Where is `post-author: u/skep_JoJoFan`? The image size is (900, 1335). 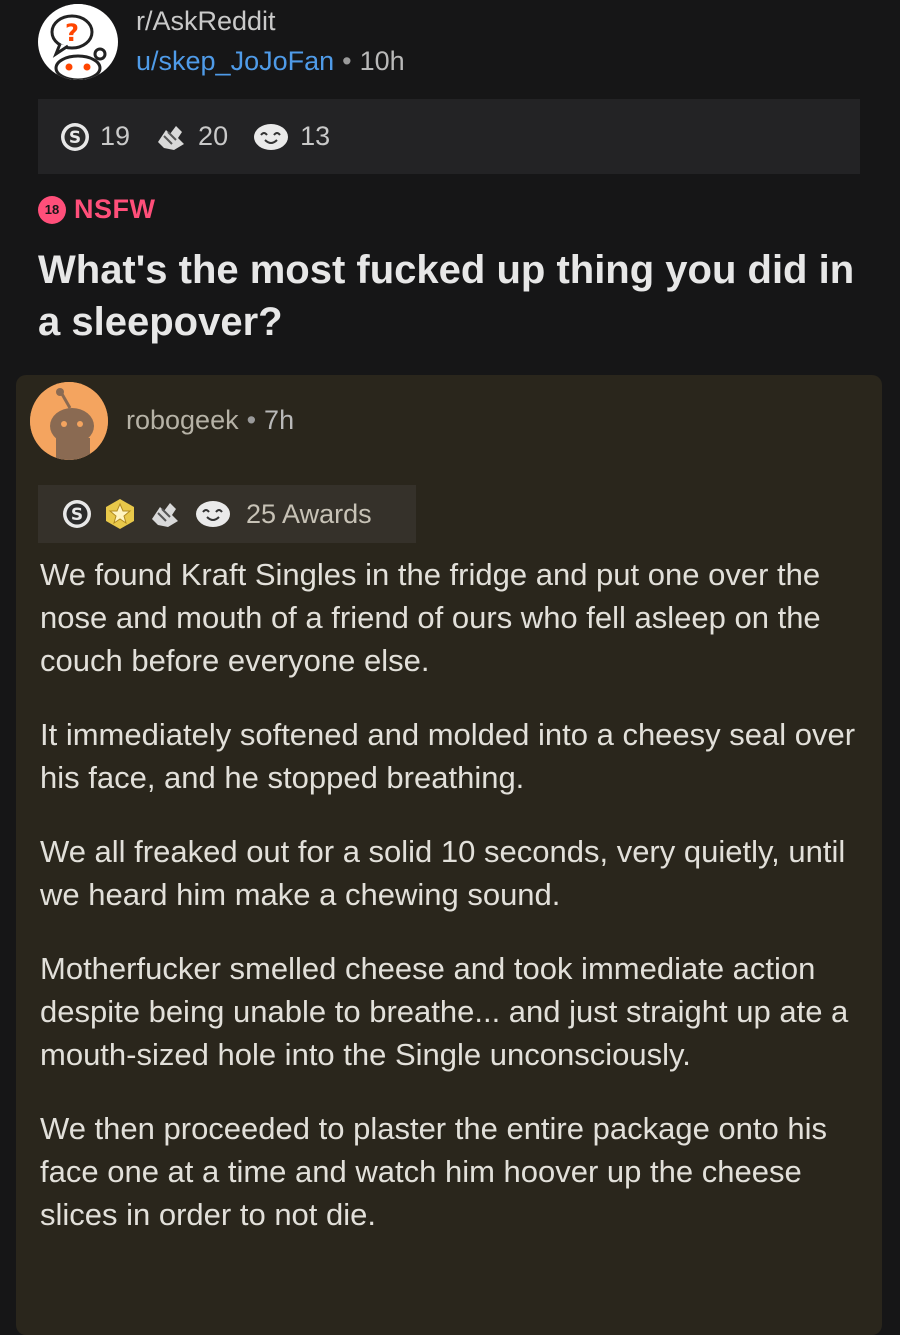
post-author: u/skep_JoJoFan is located at coordinates (235, 61).